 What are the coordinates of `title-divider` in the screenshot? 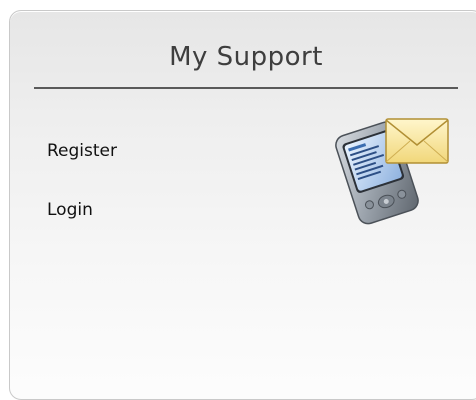 It's located at (246, 88).